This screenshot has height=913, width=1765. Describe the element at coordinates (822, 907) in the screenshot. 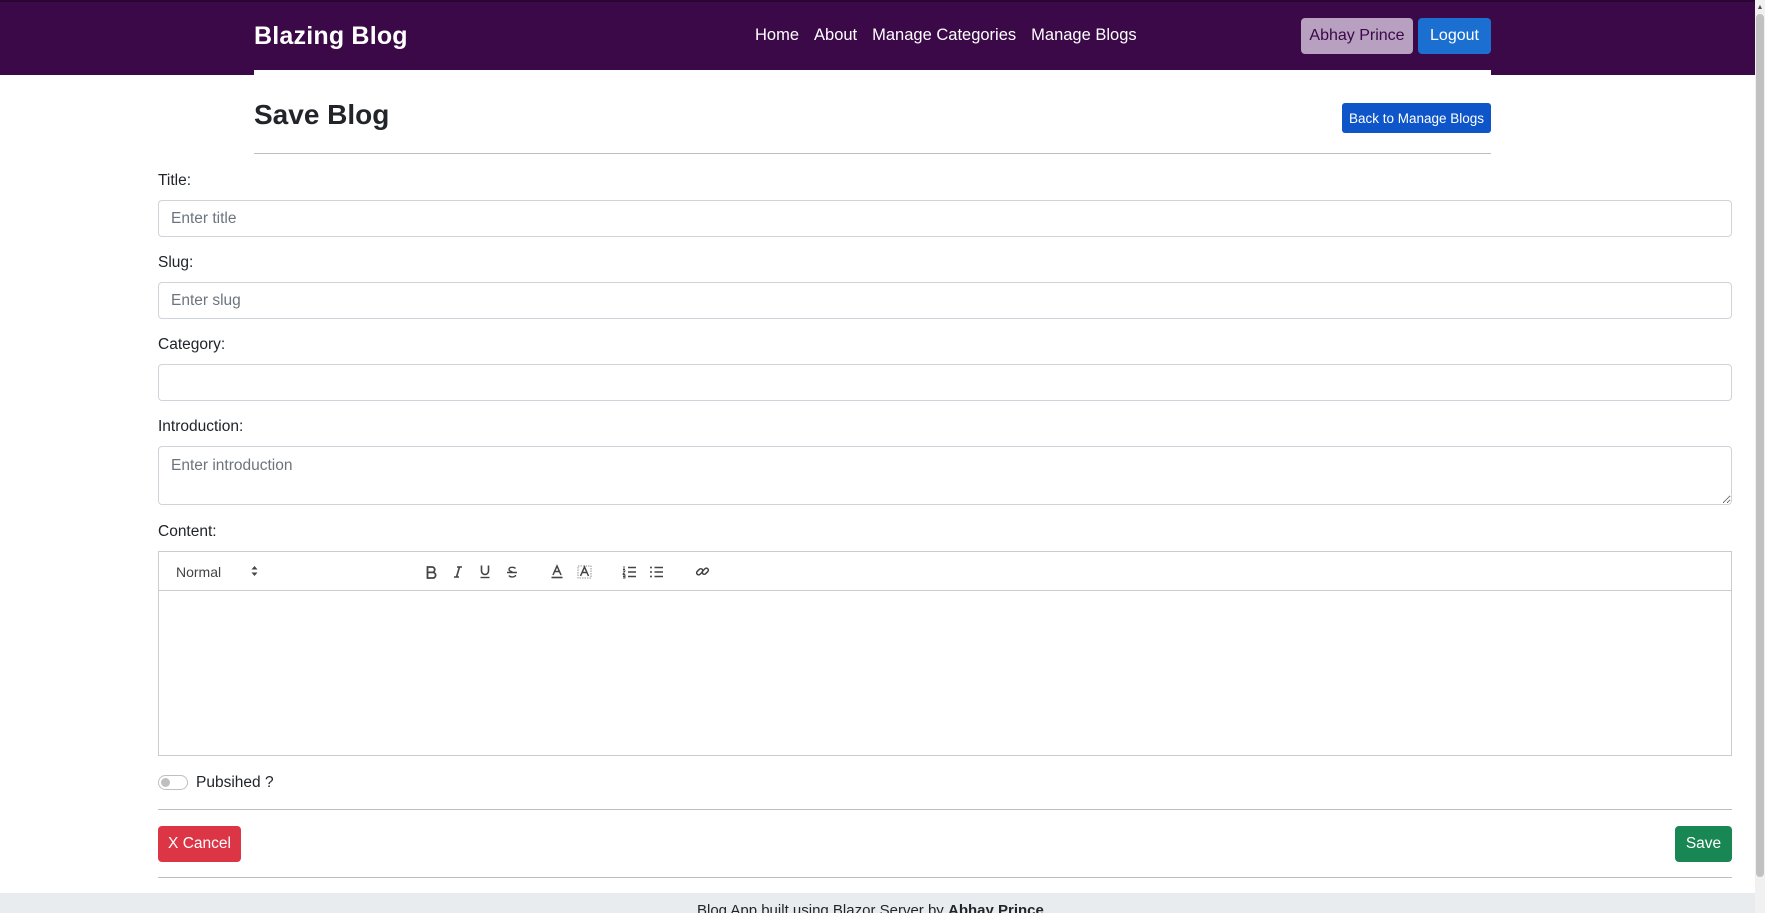

I see `footer-credit-text: Blog App built using Blazor Server by` at that location.